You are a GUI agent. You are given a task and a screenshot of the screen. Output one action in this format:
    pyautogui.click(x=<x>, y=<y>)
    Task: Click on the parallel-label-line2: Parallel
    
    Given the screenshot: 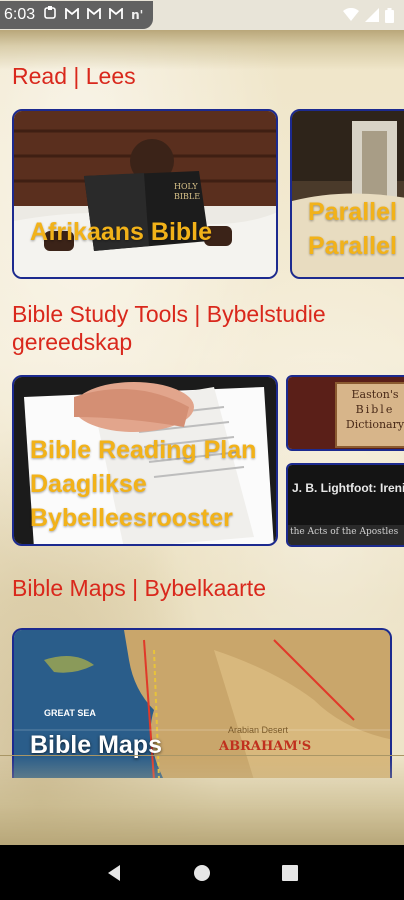 What is the action you would take?
    pyautogui.click(x=352, y=246)
    